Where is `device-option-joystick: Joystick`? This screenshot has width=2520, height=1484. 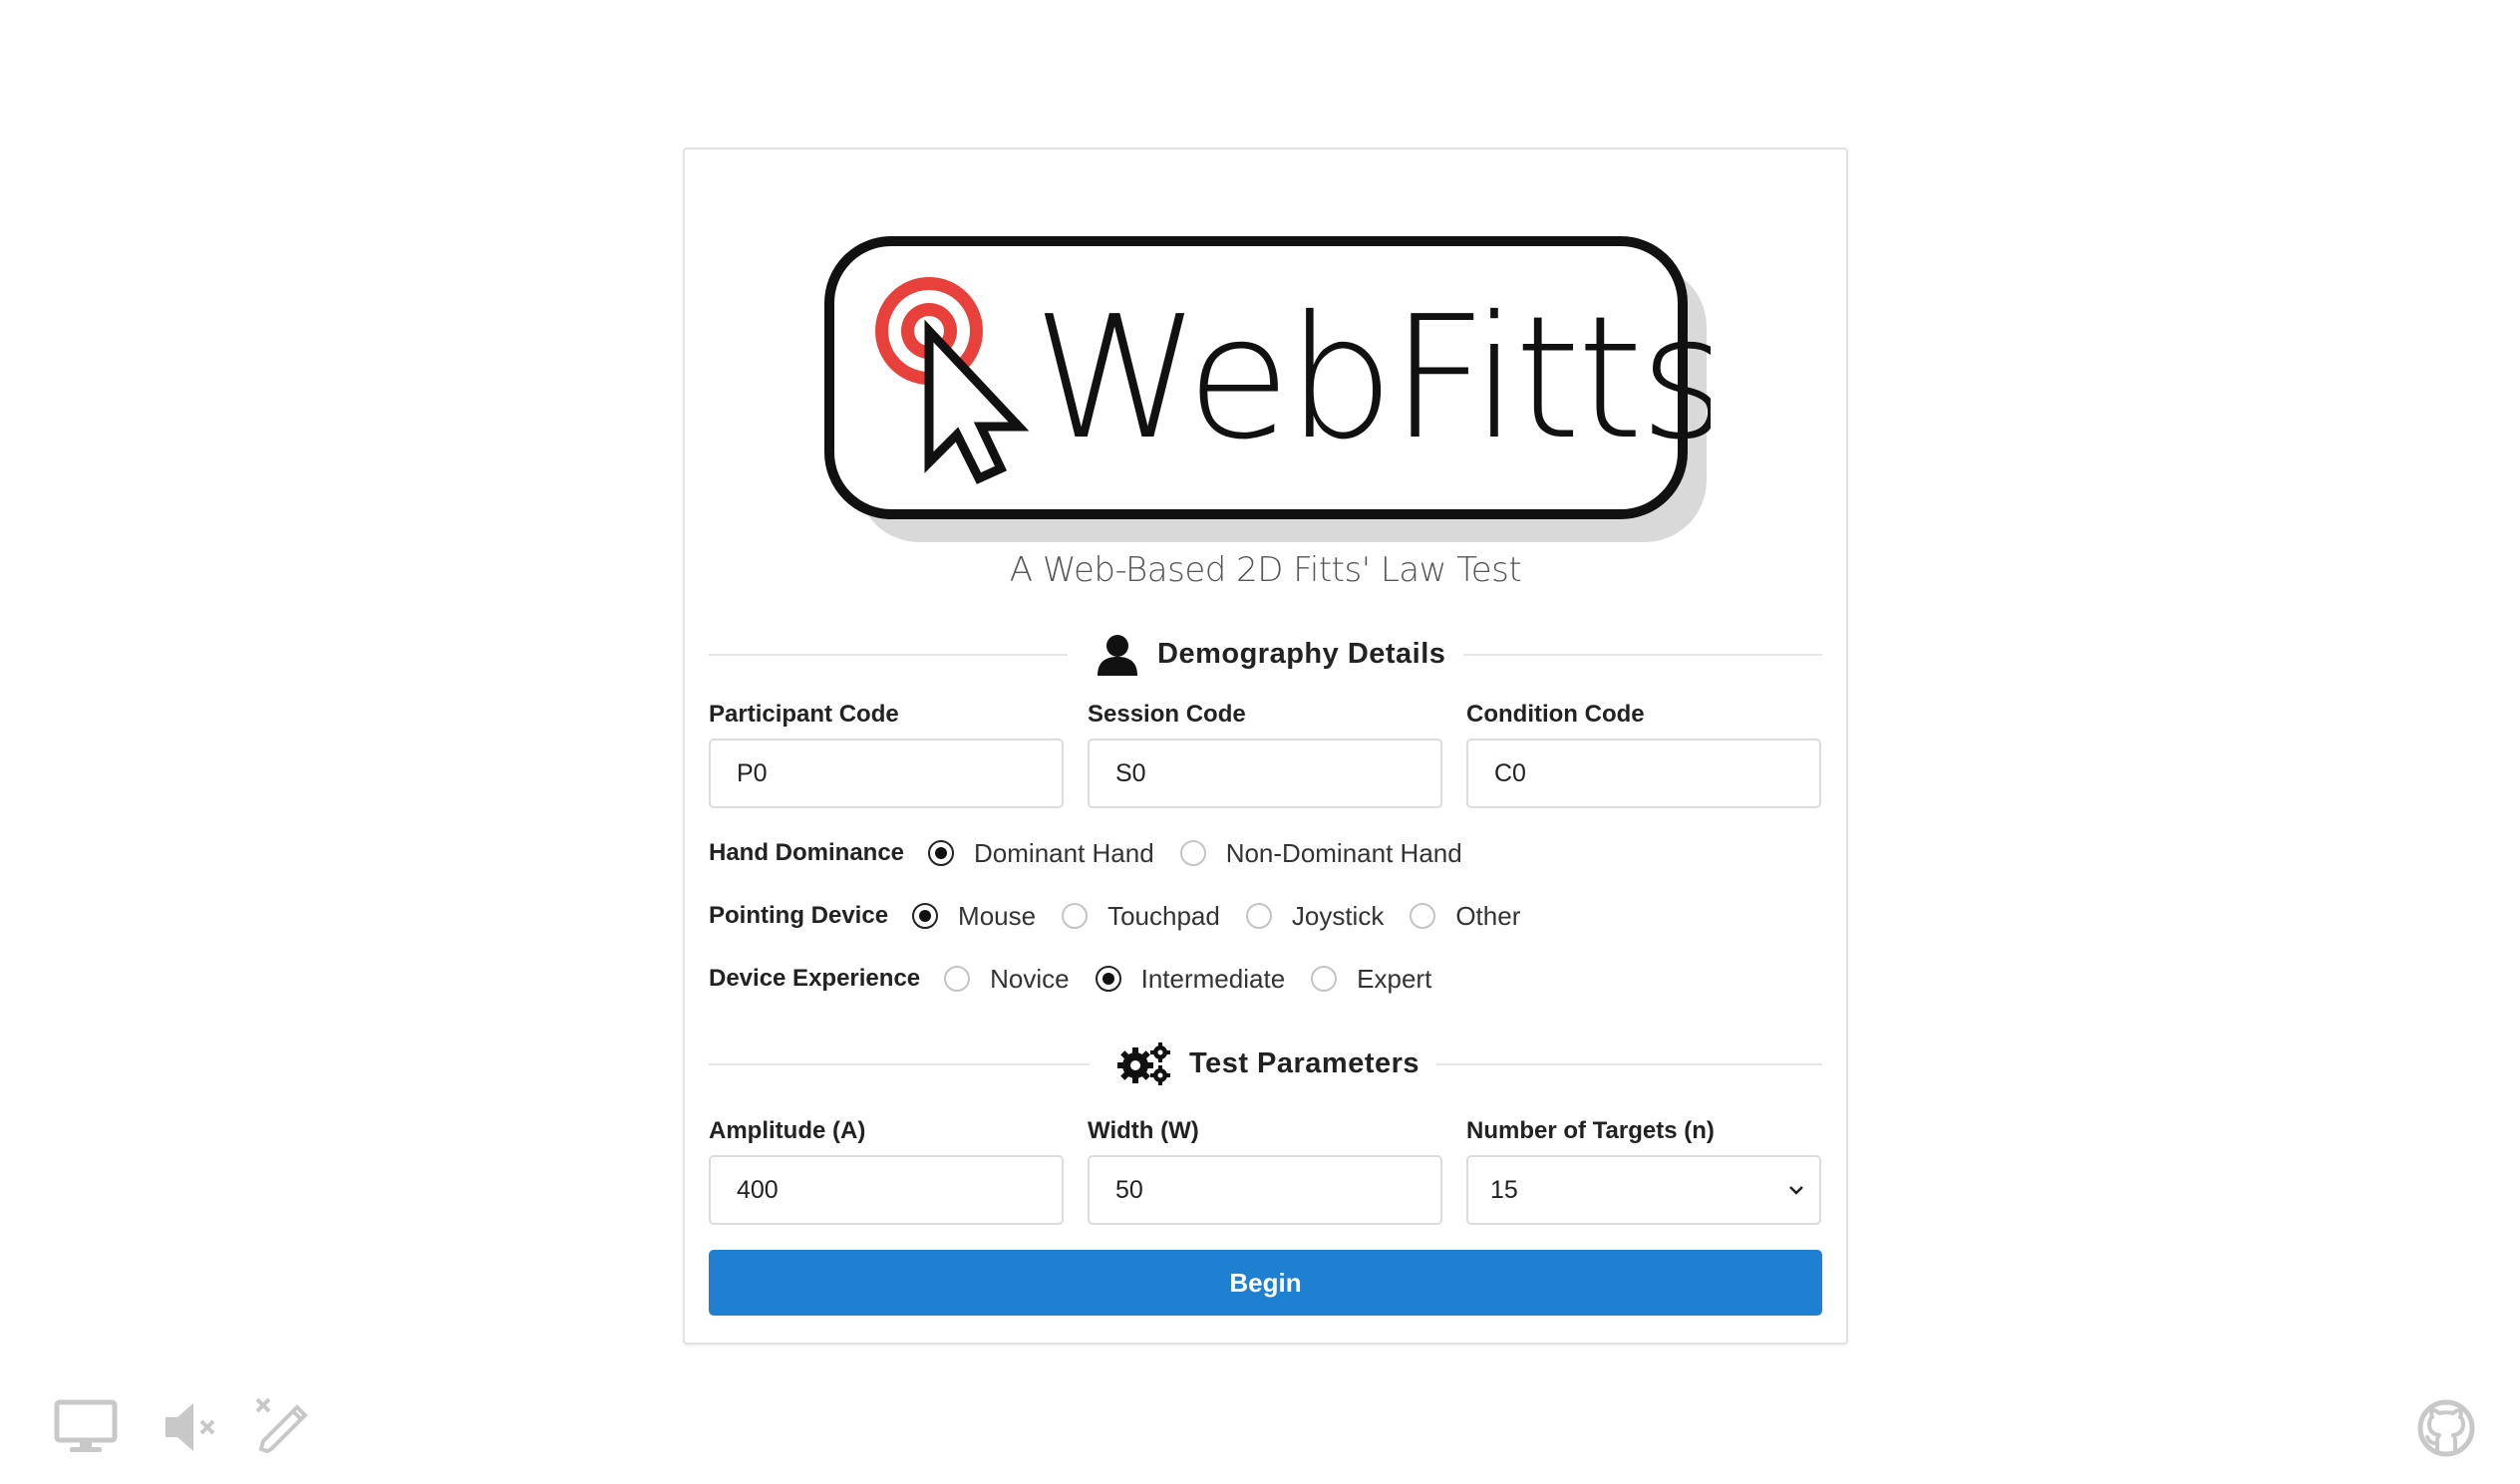 device-option-joystick: Joystick is located at coordinates (1314, 916).